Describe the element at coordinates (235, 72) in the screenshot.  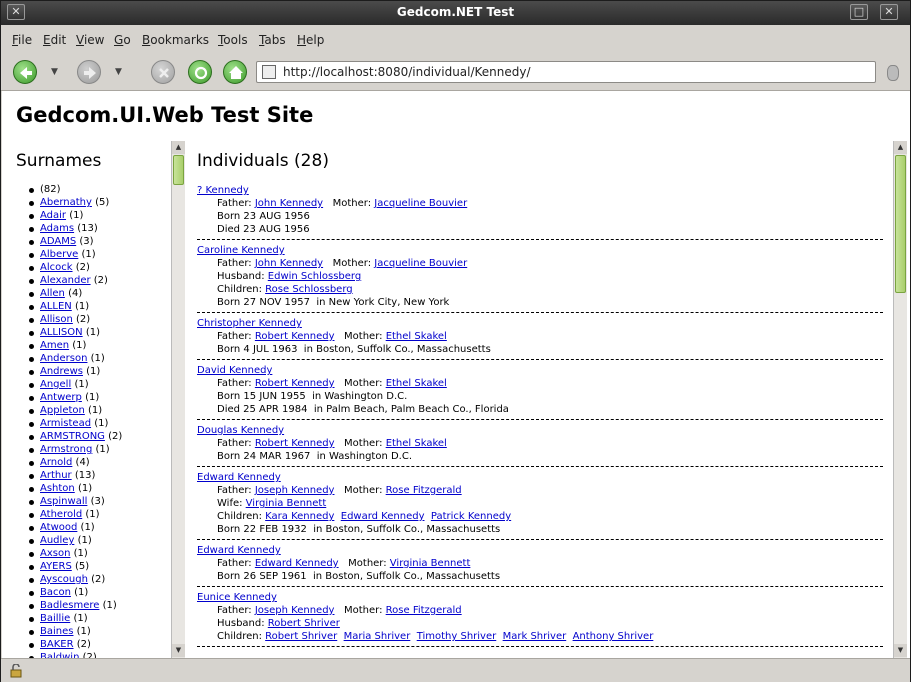
I see `home-icon` at that location.